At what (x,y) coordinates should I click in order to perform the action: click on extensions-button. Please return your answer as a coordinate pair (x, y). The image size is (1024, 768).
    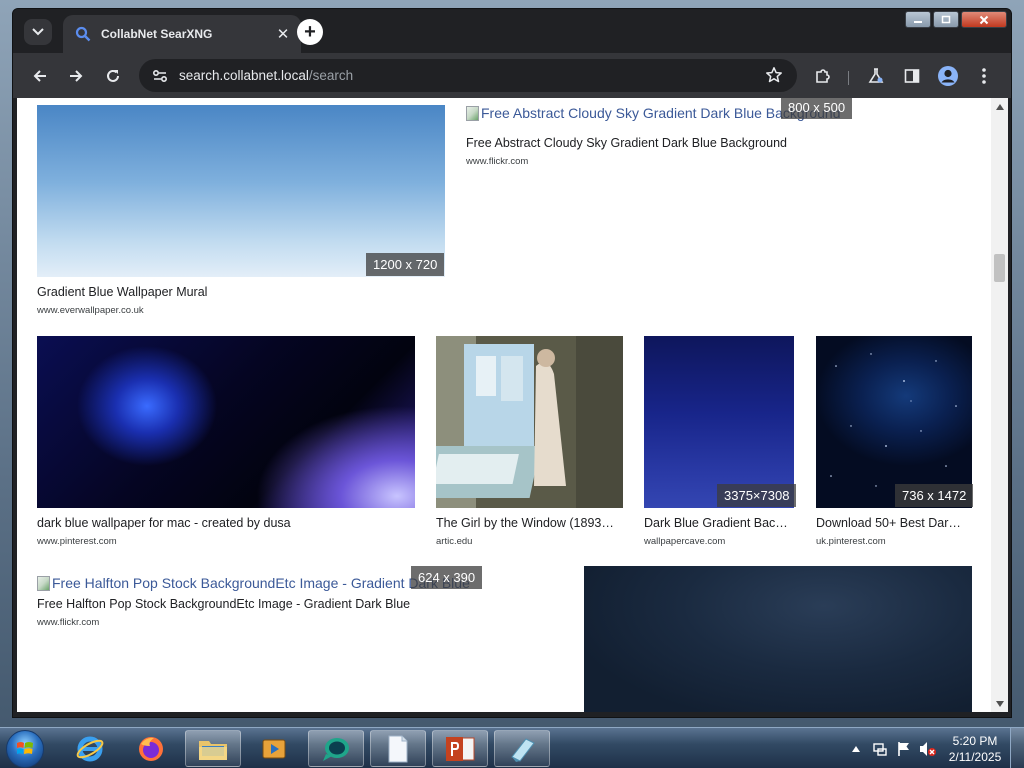
    Looking at the image, I should click on (823, 76).